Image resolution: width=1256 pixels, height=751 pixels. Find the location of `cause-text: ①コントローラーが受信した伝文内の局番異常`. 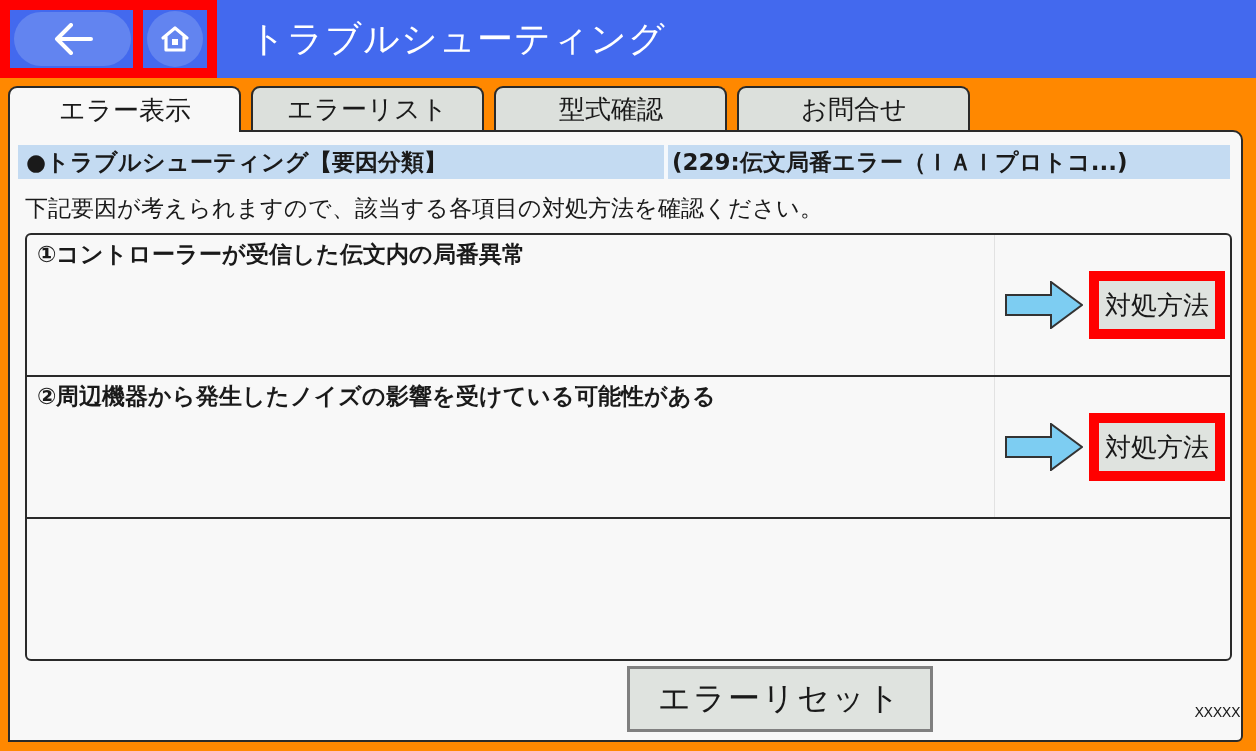

cause-text: ①コントローラーが受信した伝文内の局番異常 is located at coordinates (511, 305).